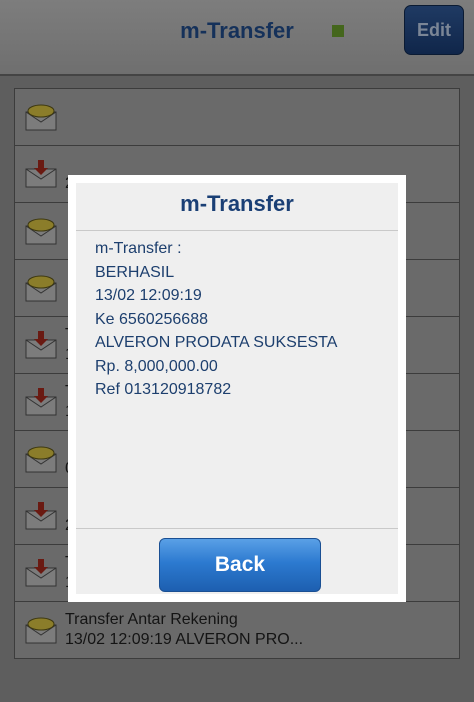 The width and height of the screenshot is (474, 702). Describe the element at coordinates (138, 248) in the screenshot. I see `message-line: m-Transfer :` at that location.